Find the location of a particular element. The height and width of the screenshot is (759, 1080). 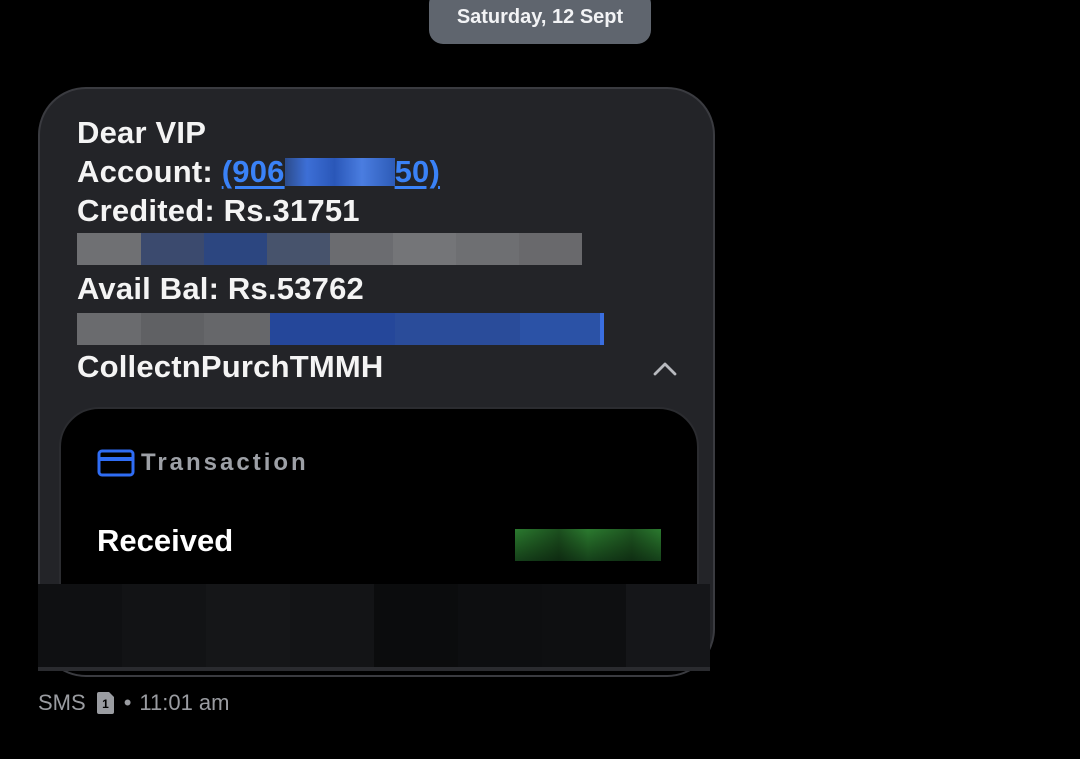

blurred-overlay is located at coordinates (374, 627).